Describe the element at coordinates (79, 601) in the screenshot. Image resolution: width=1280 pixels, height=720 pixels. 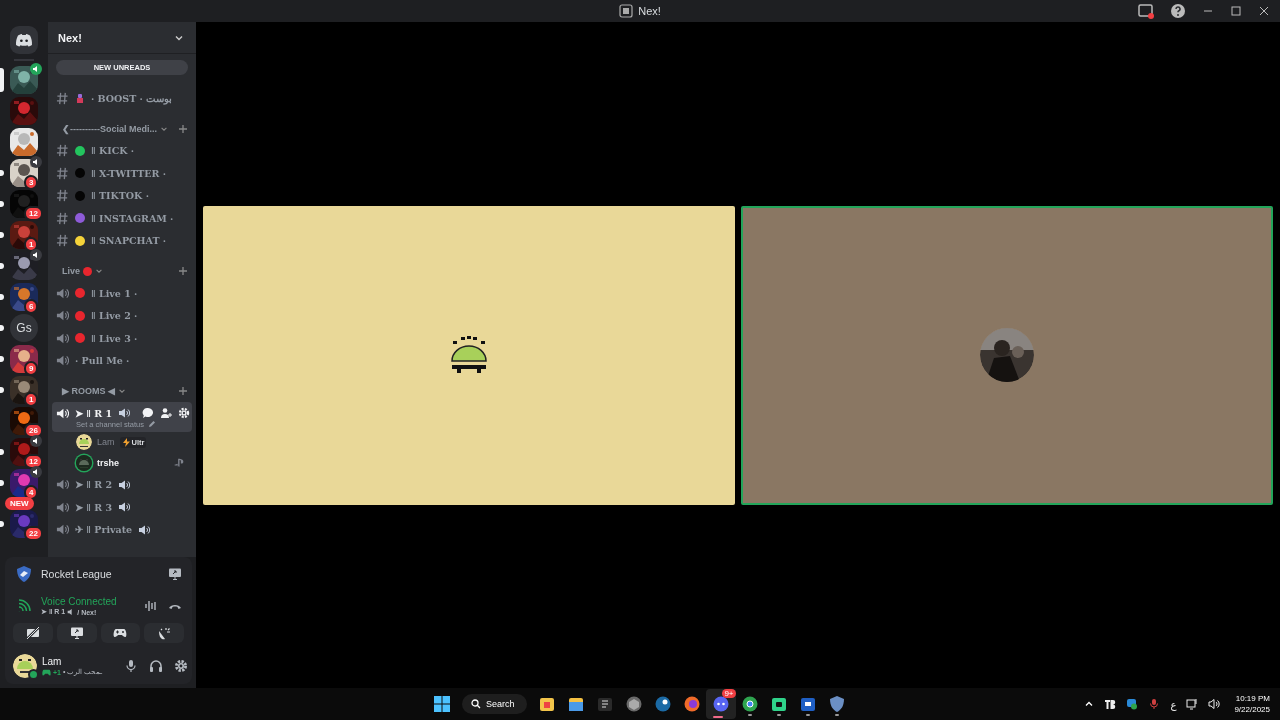
I see `voice-status: Voice Connected` at that location.